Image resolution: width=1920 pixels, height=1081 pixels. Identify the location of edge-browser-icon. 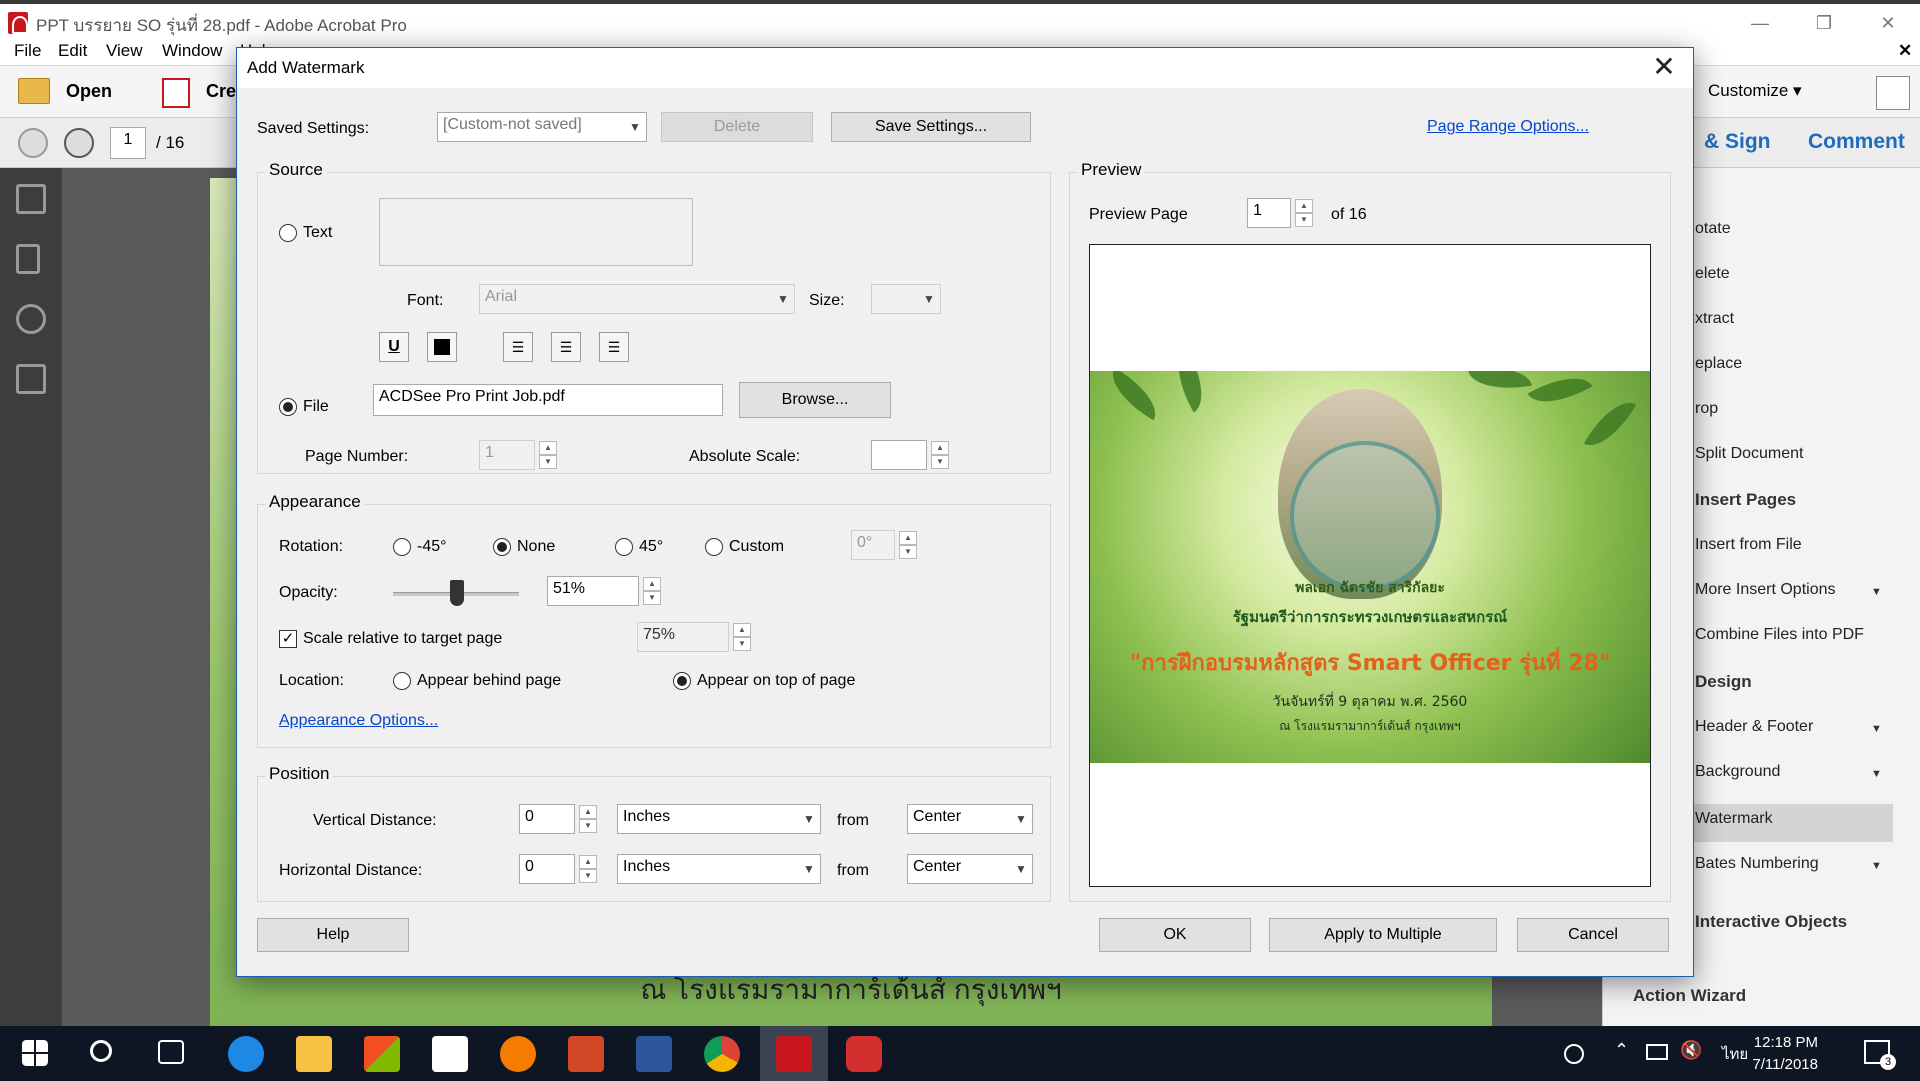
(246, 1054).